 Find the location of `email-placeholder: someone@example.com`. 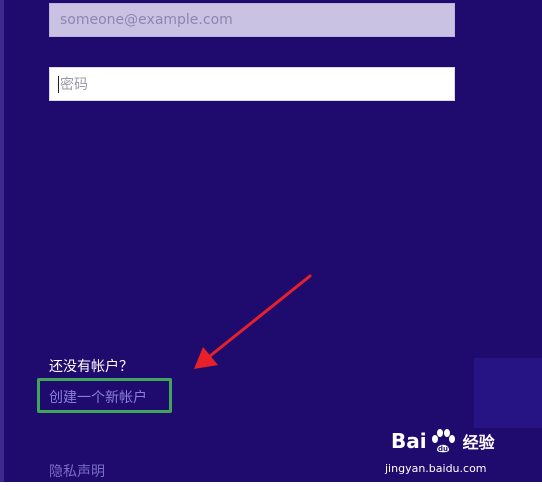

email-placeholder: someone@example.com is located at coordinates (146, 20).